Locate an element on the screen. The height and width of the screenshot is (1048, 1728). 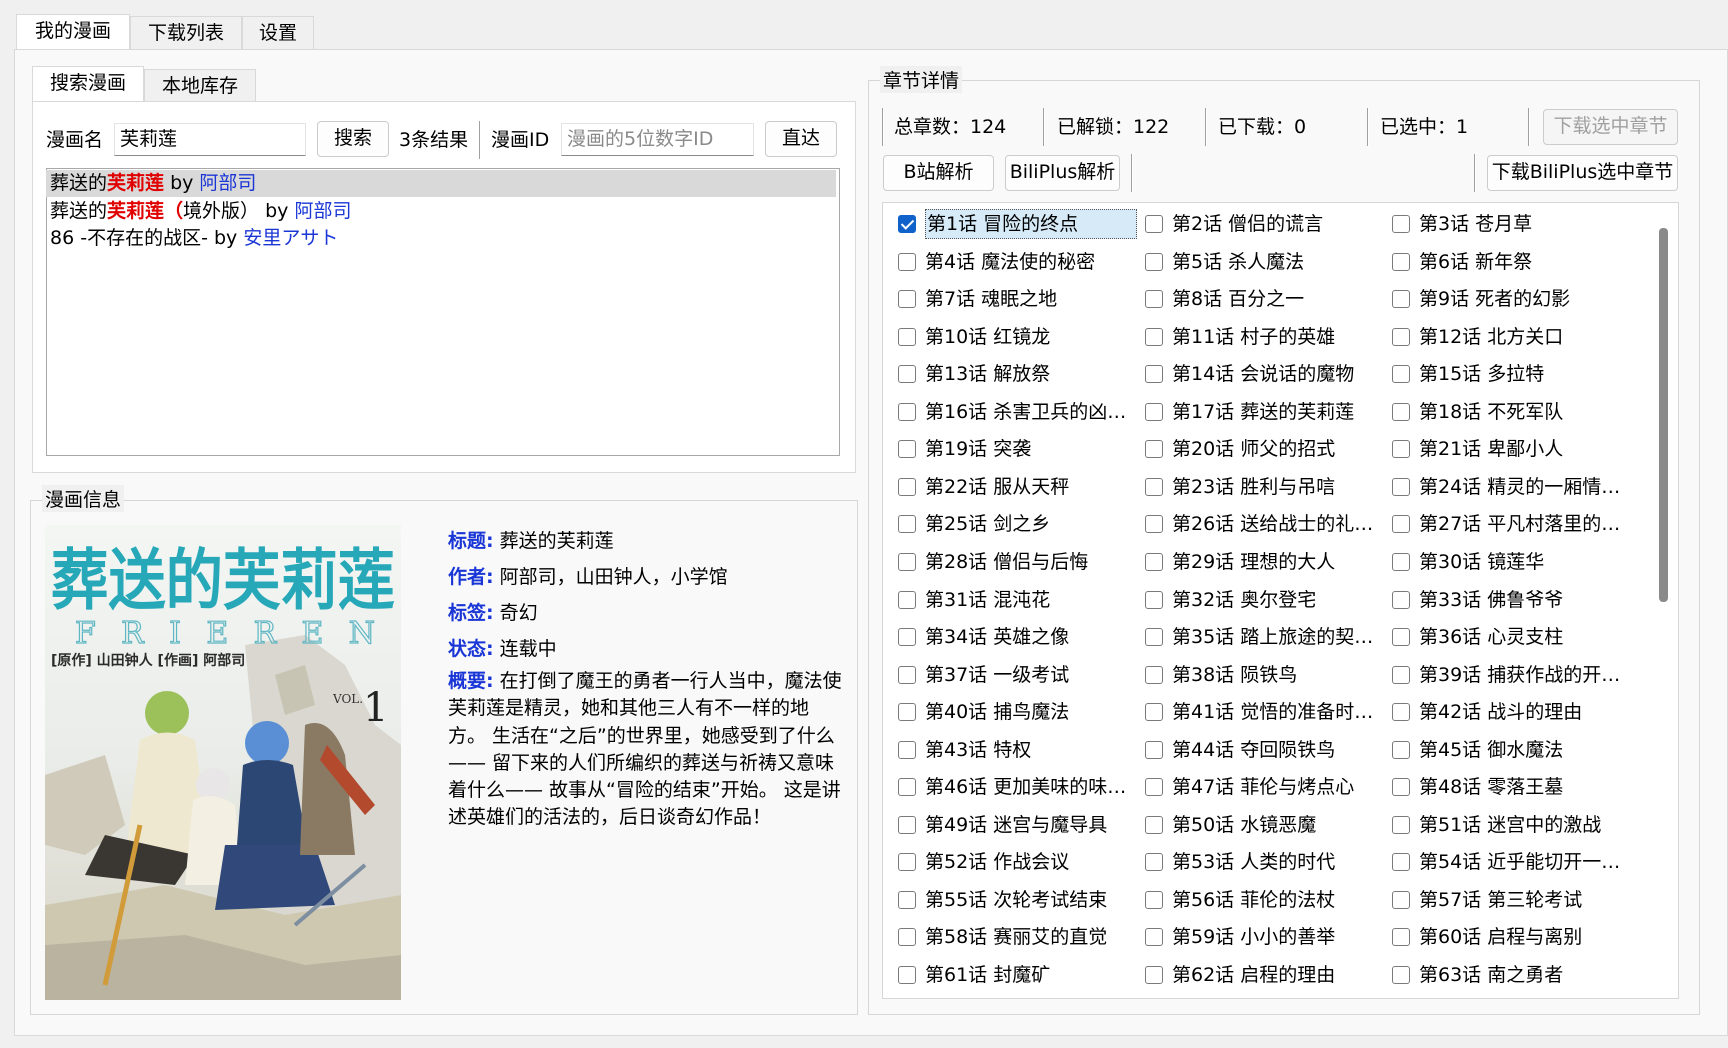
go-button: 直达 is located at coordinates (801, 139).